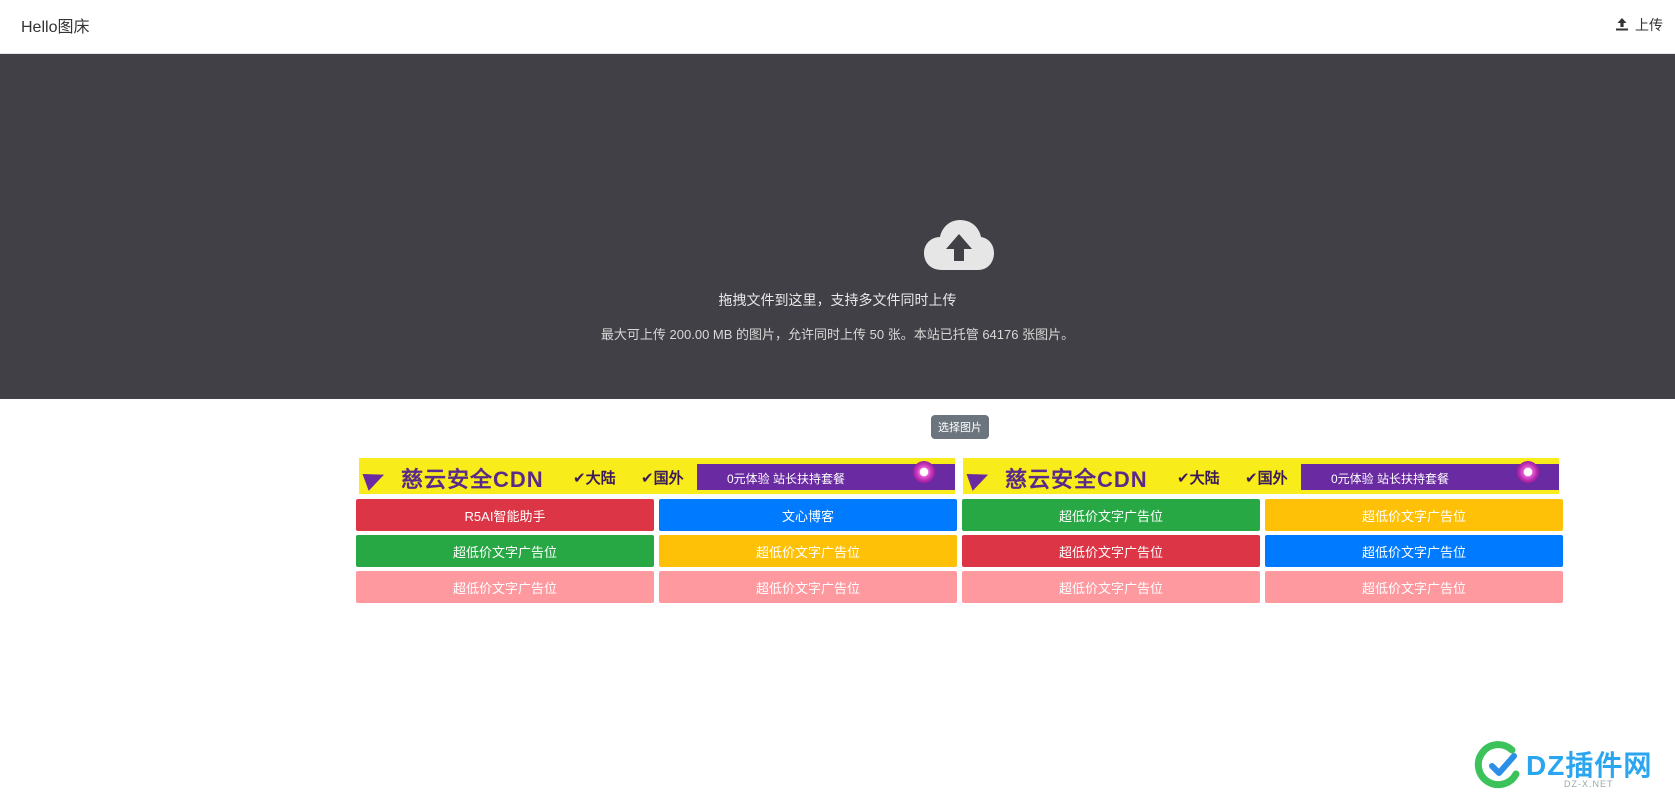  What do you see at coordinates (1589, 784) in the screenshot?
I see `watermark-subtext: DZ-X.NET` at bounding box center [1589, 784].